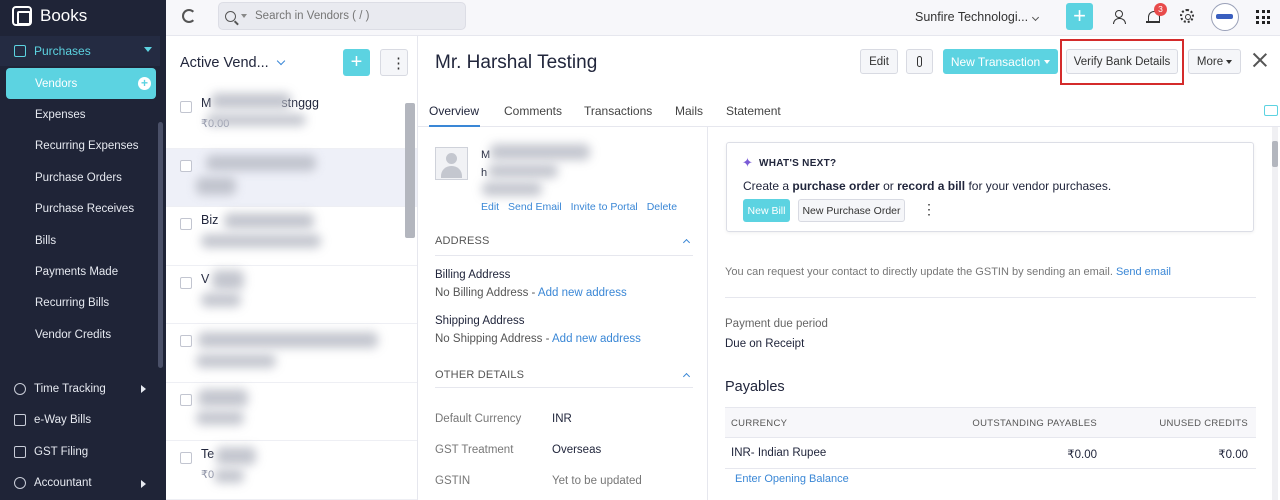  I want to click on more-button: More, so click(1214, 61).